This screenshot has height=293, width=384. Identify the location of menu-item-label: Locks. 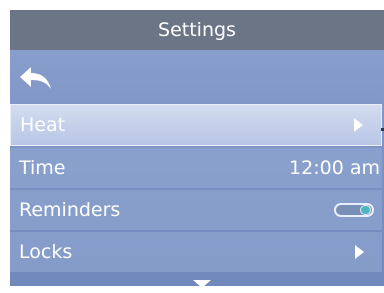
(46, 252).